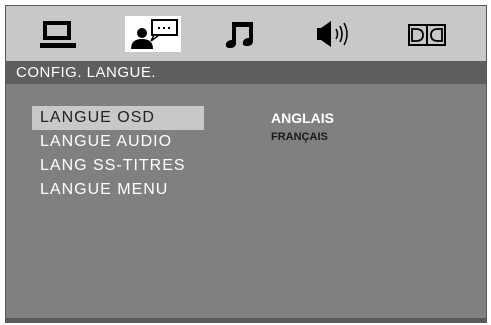 The height and width of the screenshot is (325, 491). I want to click on page-title: CONFIG. LANGUE., so click(86, 72).